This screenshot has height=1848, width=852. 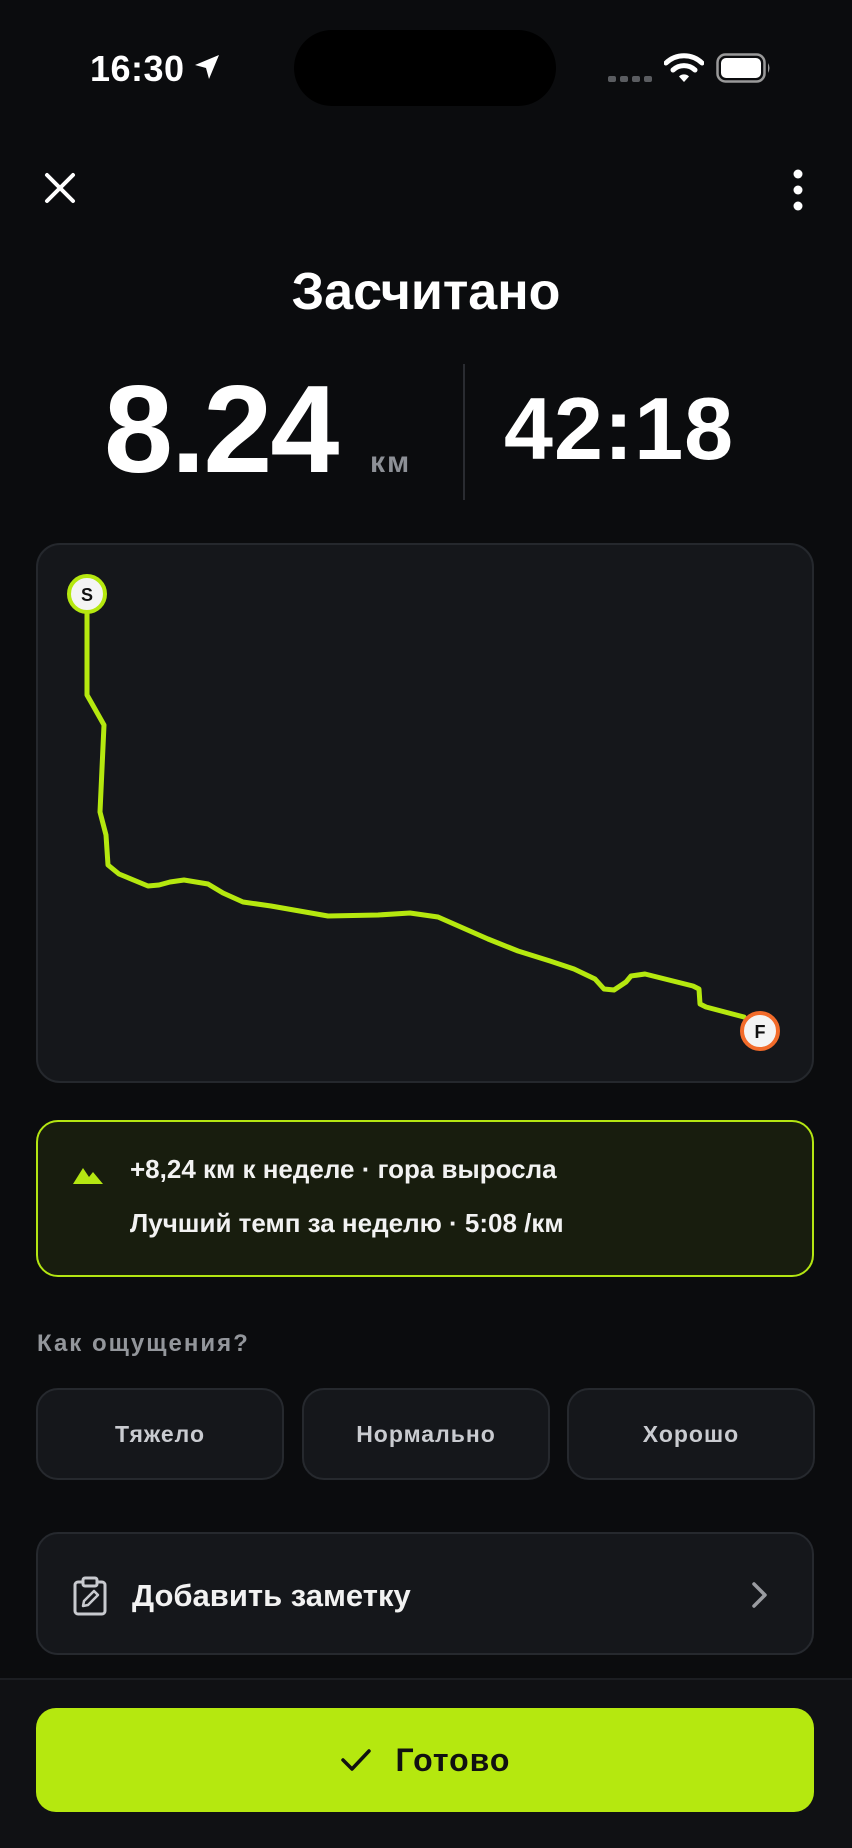 What do you see at coordinates (88, 1176) in the screenshot?
I see `mountain-icon` at bounding box center [88, 1176].